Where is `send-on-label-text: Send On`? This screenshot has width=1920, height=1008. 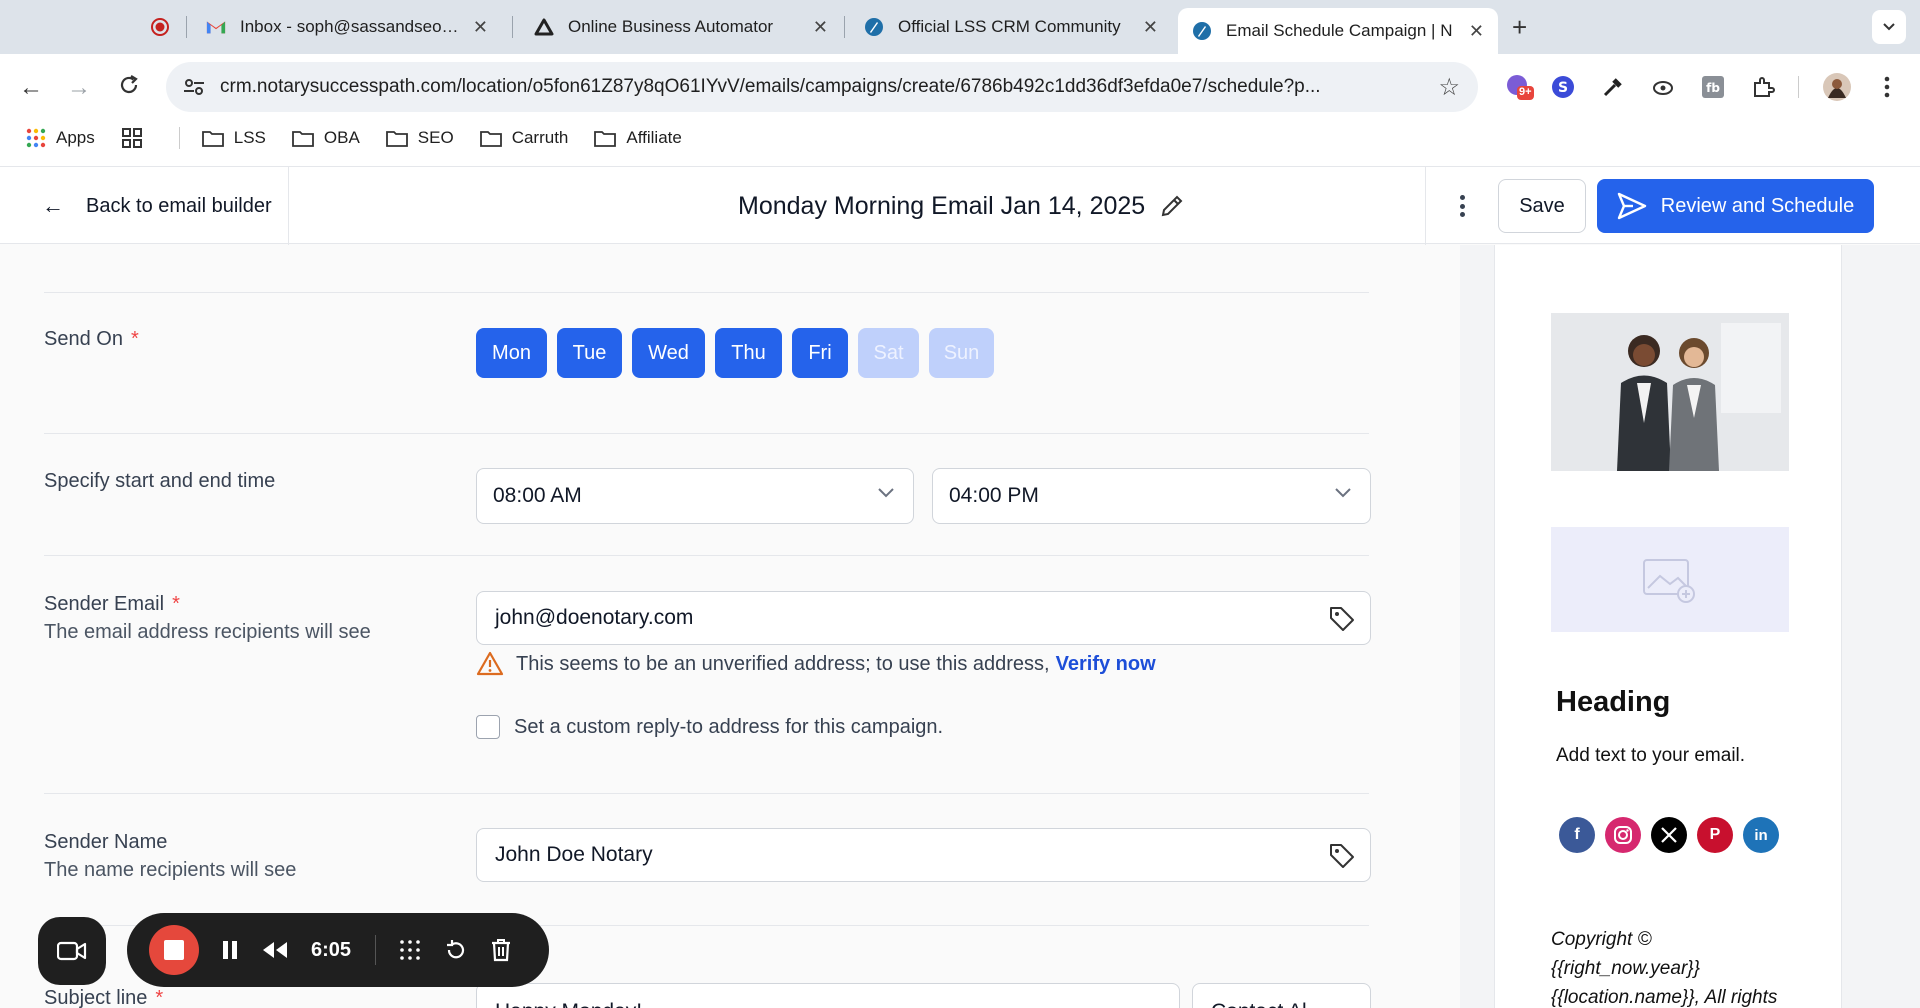 send-on-label-text: Send On is located at coordinates (83, 339).